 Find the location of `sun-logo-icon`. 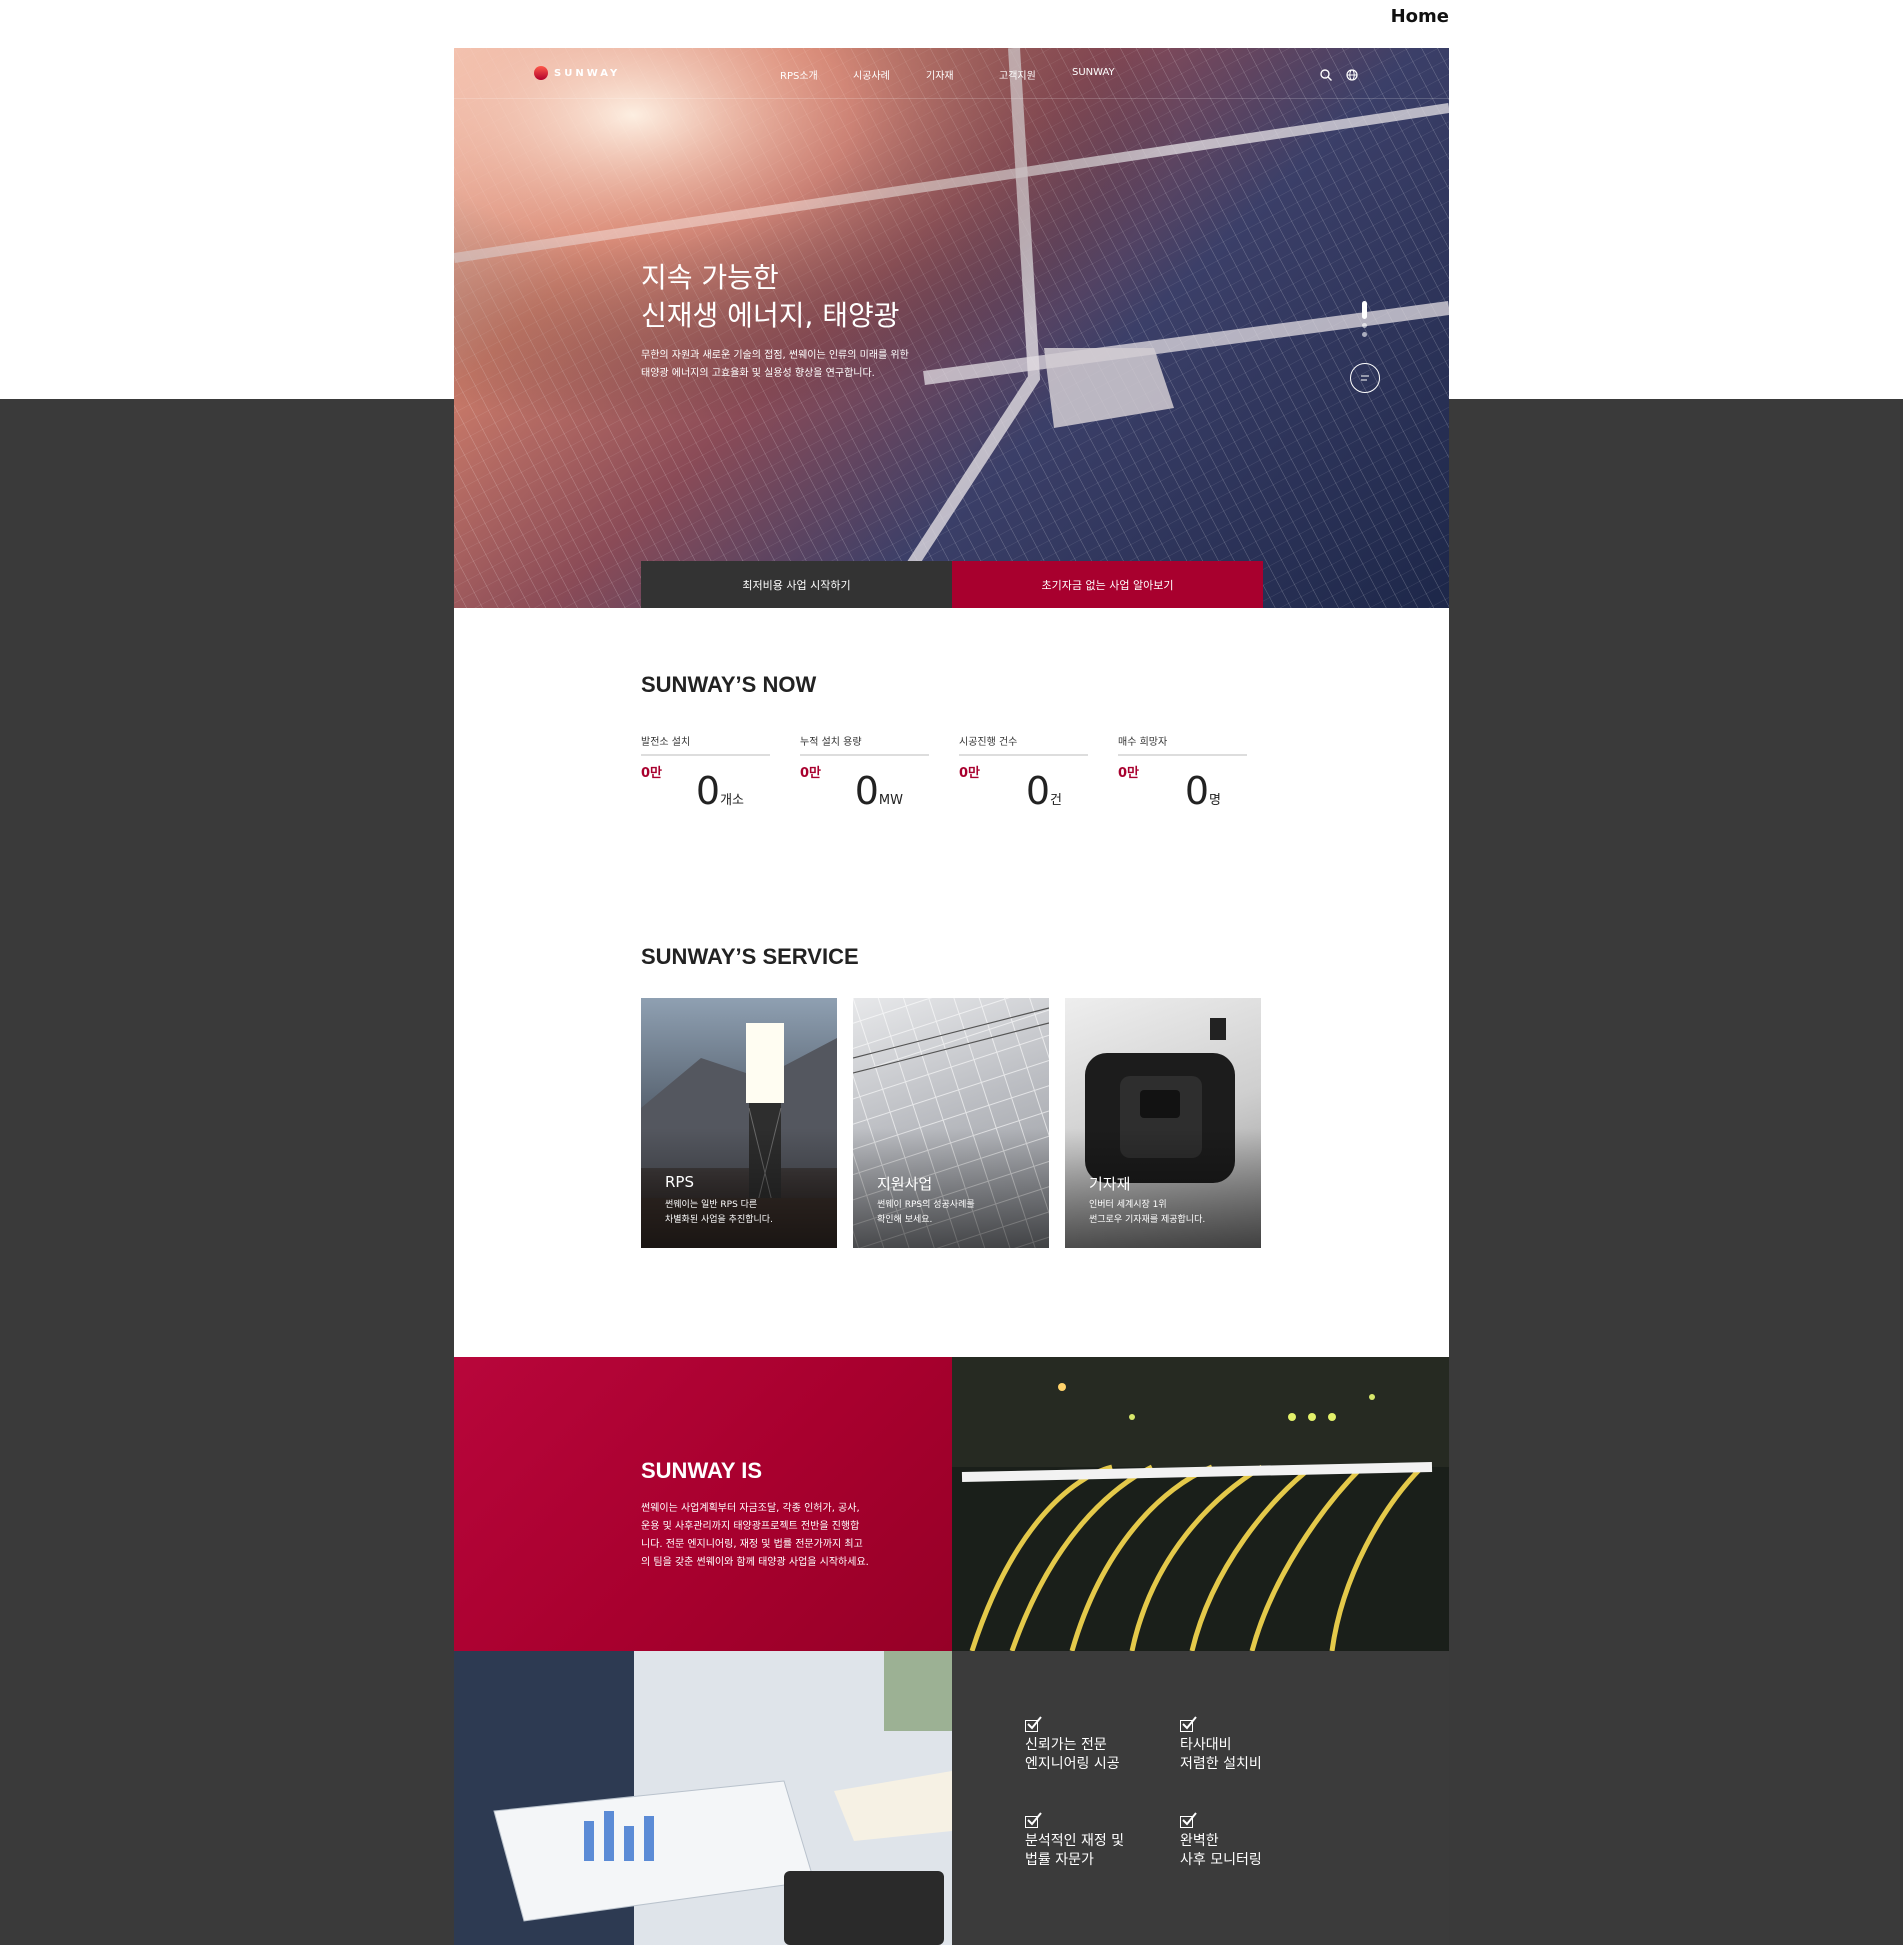

sun-logo-icon is located at coordinates (541, 73).